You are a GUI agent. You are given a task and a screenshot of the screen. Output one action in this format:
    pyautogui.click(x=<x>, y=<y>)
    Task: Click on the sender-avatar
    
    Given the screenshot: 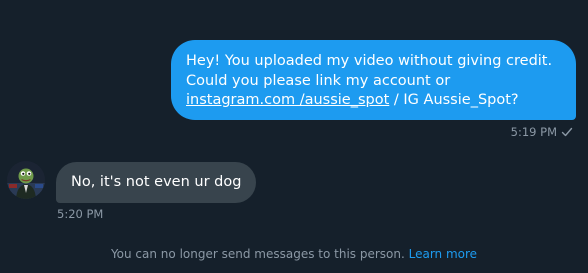 What is the action you would take?
    pyautogui.click(x=26, y=180)
    